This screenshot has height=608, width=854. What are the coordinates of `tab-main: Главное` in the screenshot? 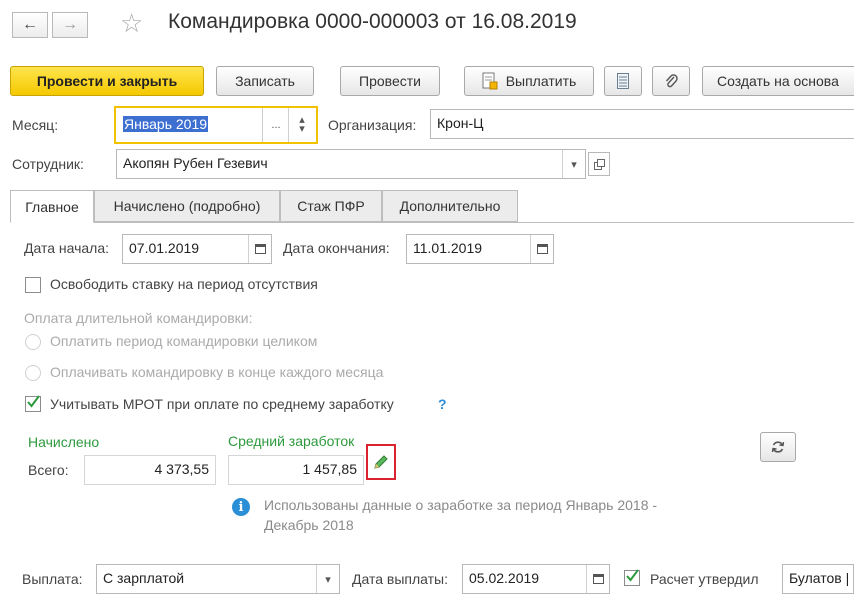 It's located at (52, 206).